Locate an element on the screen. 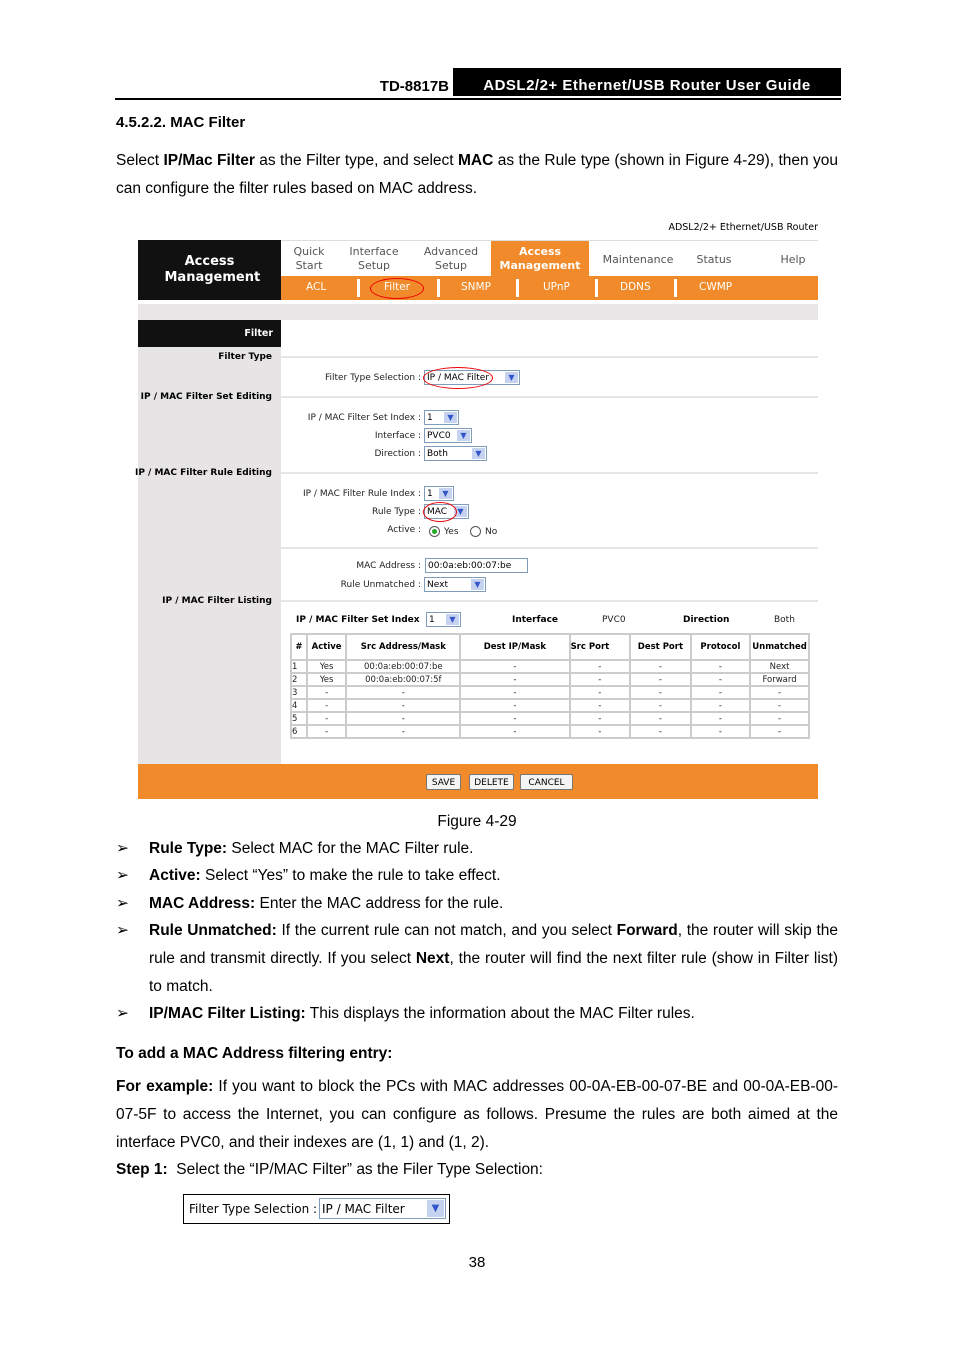 The height and width of the screenshot is (1350, 954). set-index-select: 1 ▼ is located at coordinates (441, 417).